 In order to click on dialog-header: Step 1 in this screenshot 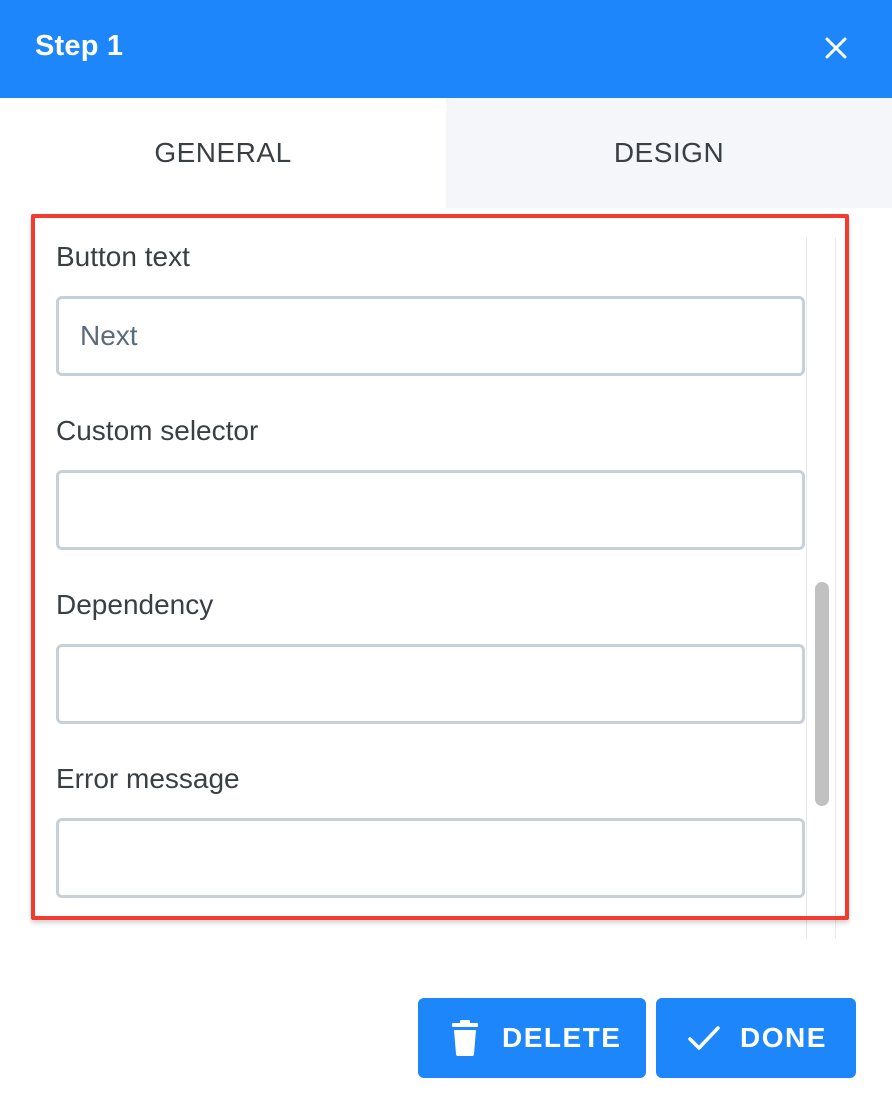, I will do `click(446, 49)`.